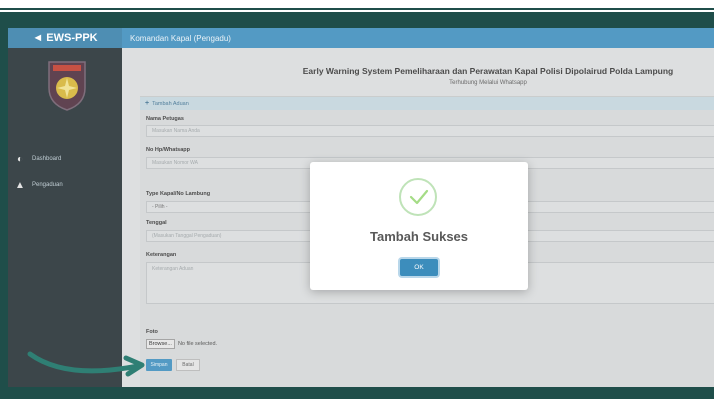 The width and height of the screenshot is (714, 399). What do you see at coordinates (419, 236) in the screenshot?
I see `modal-title: Tambah Sukses` at bounding box center [419, 236].